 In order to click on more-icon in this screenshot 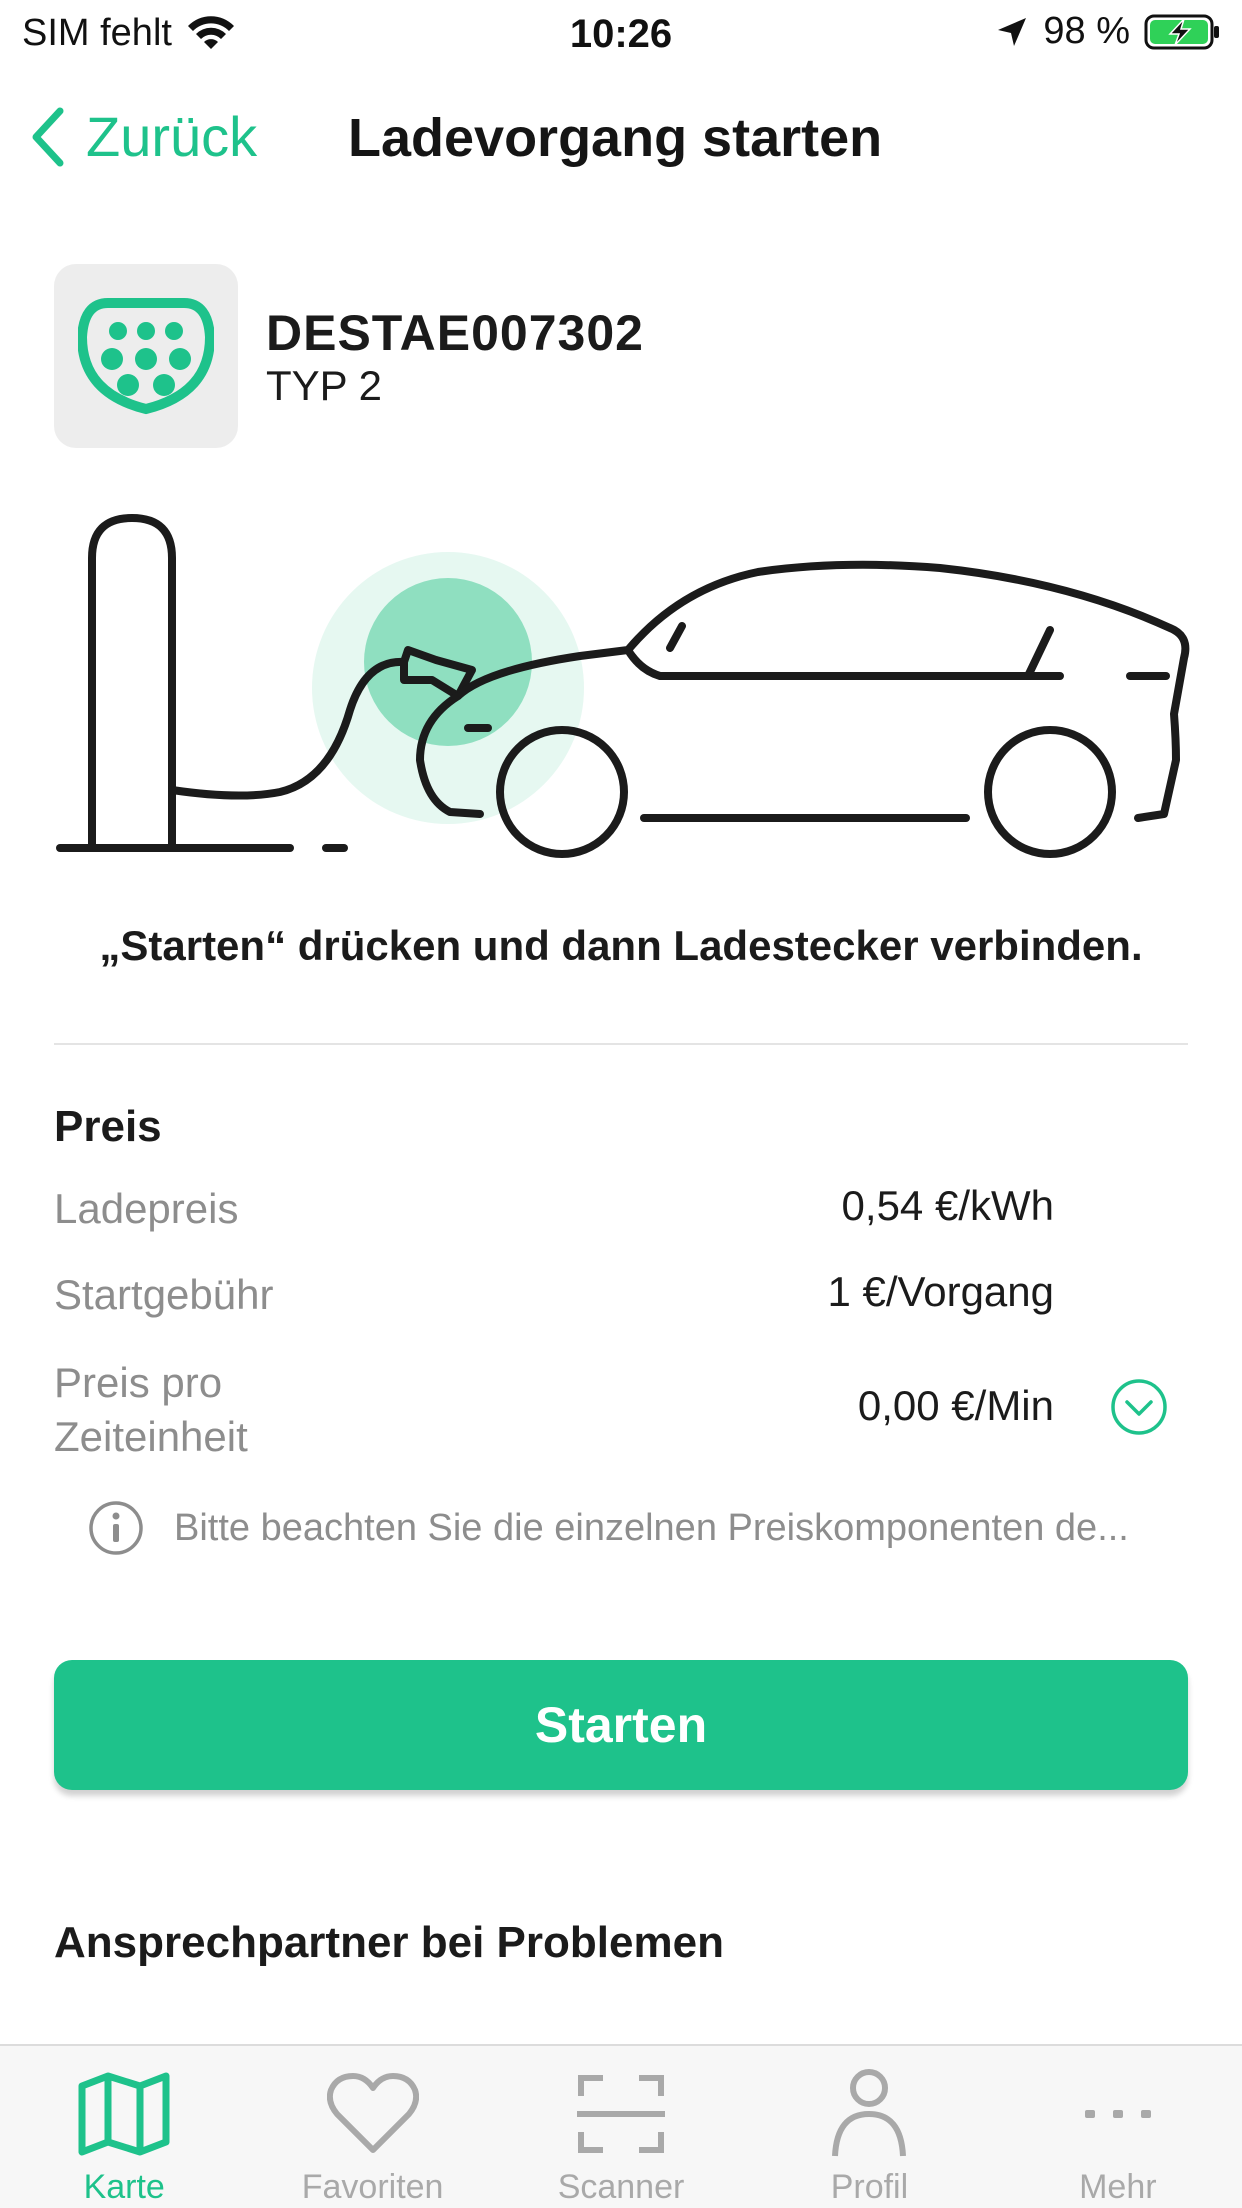, I will do `click(1117, 2114)`.